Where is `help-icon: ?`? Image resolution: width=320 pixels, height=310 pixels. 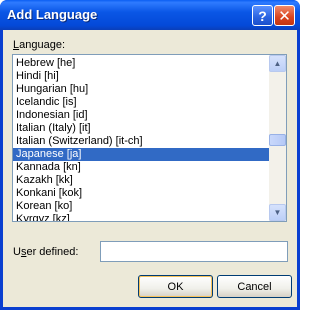 help-icon: ? is located at coordinates (262, 15).